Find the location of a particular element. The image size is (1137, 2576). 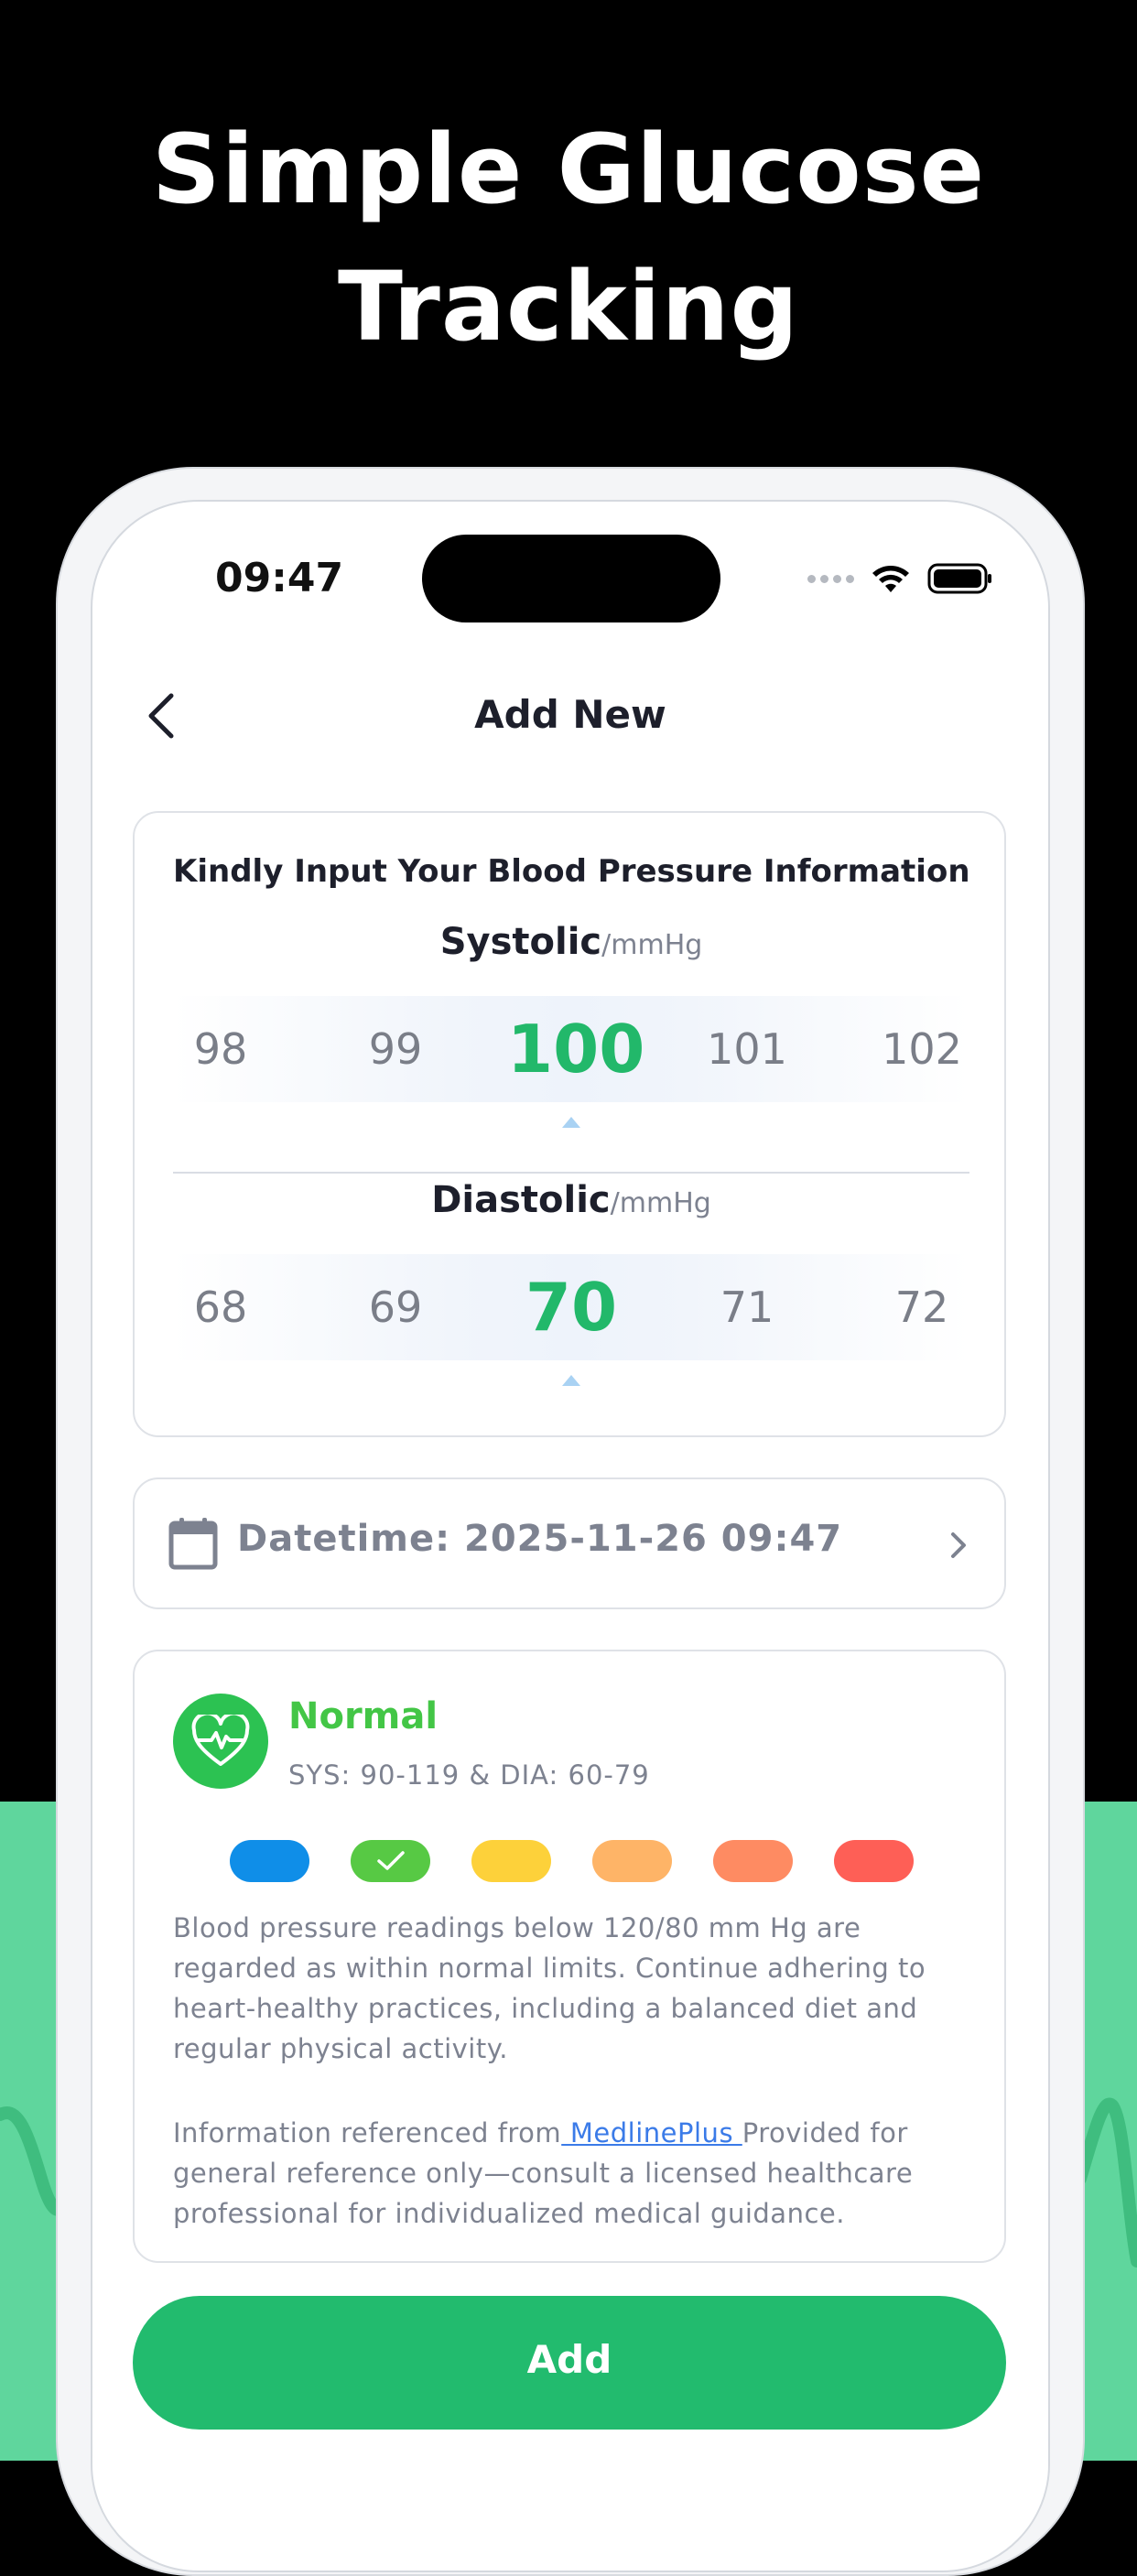

headline: Simple Glucose Tracking is located at coordinates (568, 238).